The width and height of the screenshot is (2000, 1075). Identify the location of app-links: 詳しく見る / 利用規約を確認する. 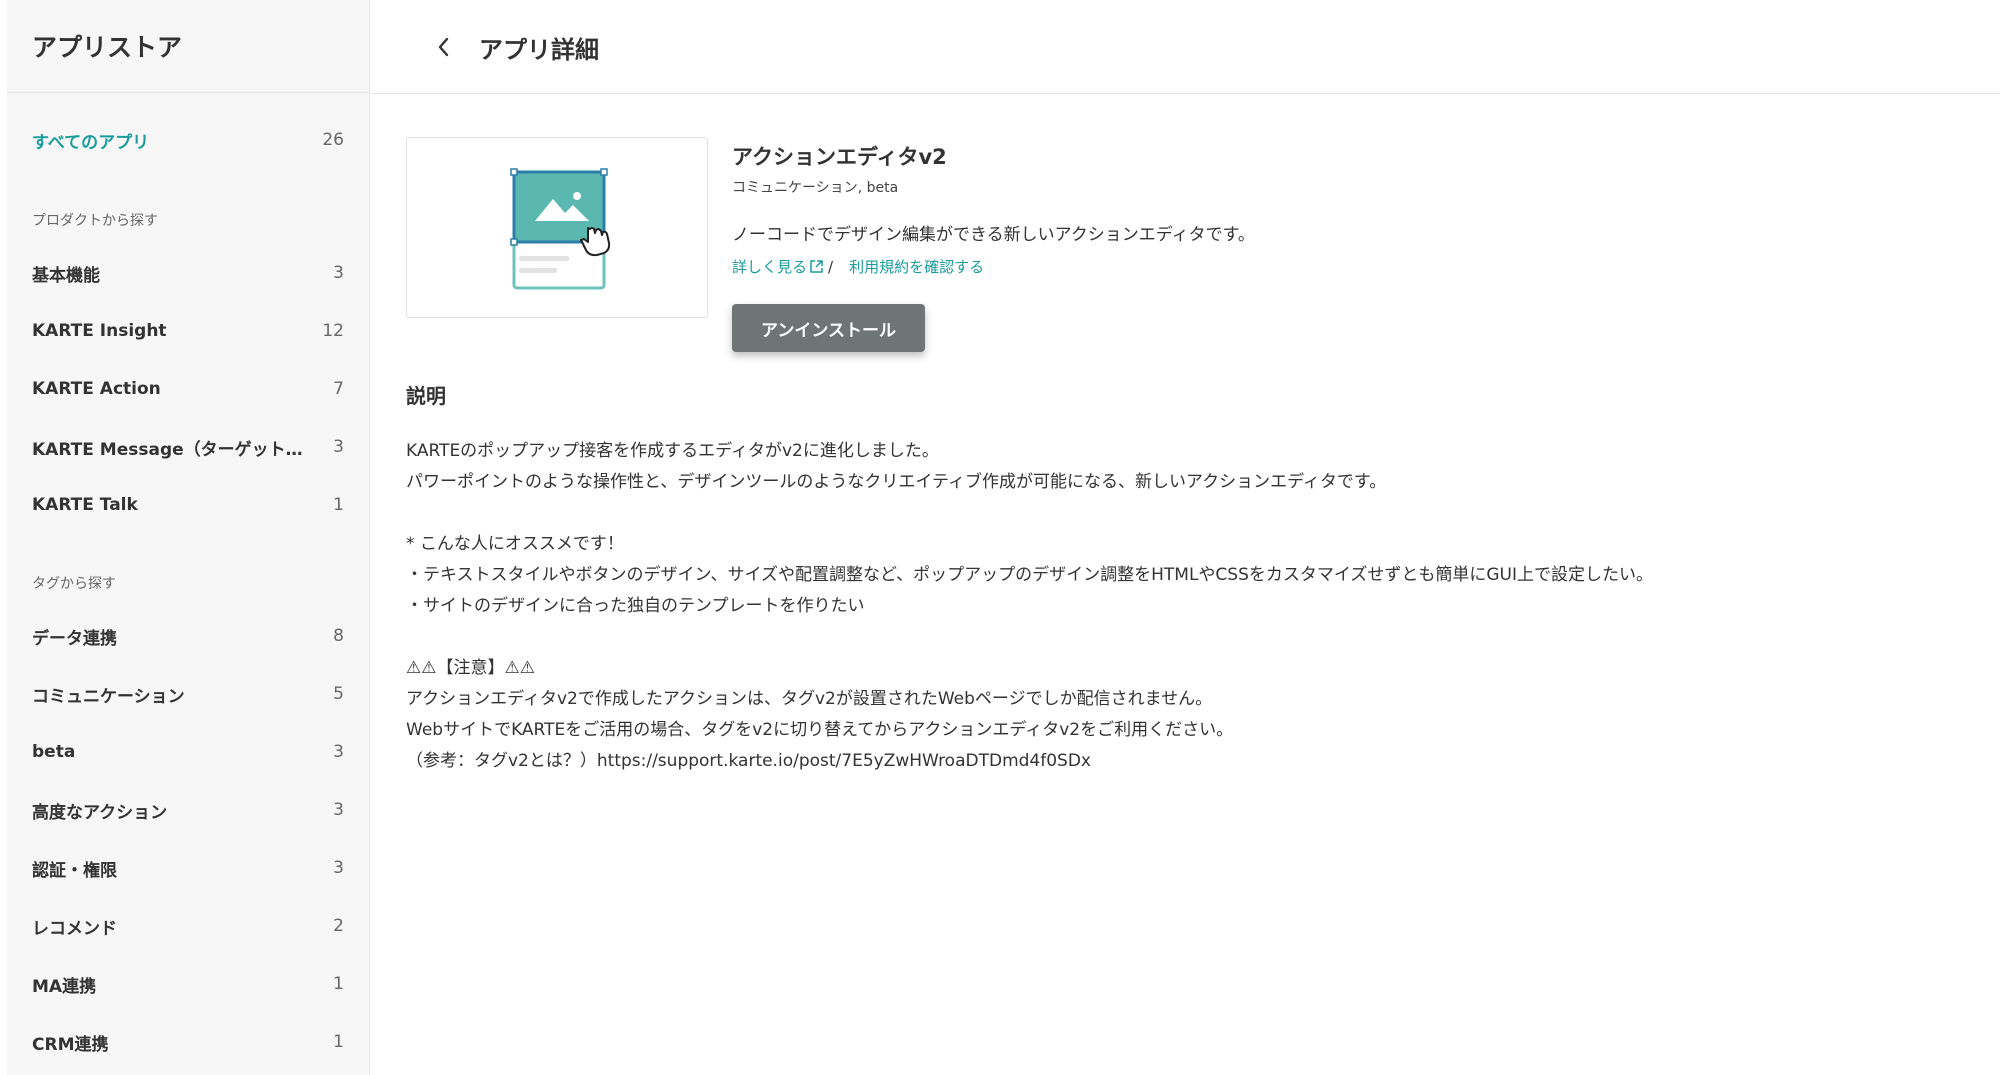
(858, 266).